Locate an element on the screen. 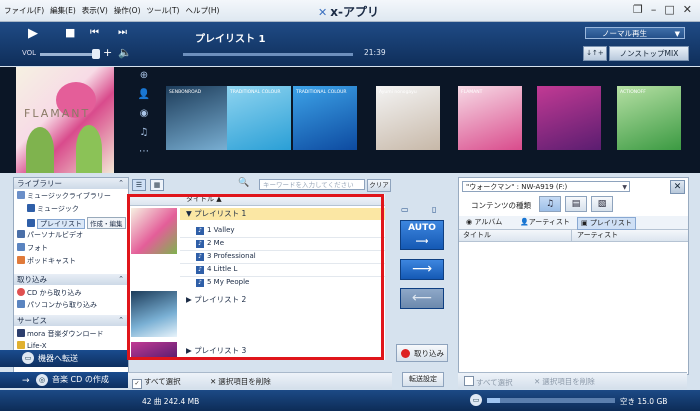 This screenshot has width=700, height=411. delete-selected-button: ✕ 選択項目を削除 is located at coordinates (240, 381).